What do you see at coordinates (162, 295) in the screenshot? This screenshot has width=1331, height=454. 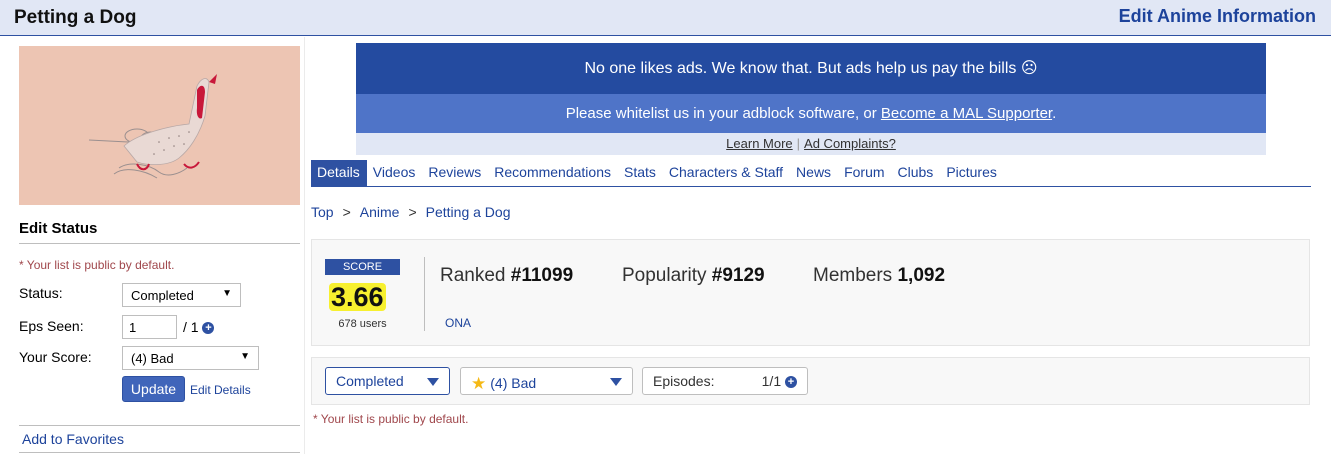 I see `status-select-value: Completed` at bounding box center [162, 295].